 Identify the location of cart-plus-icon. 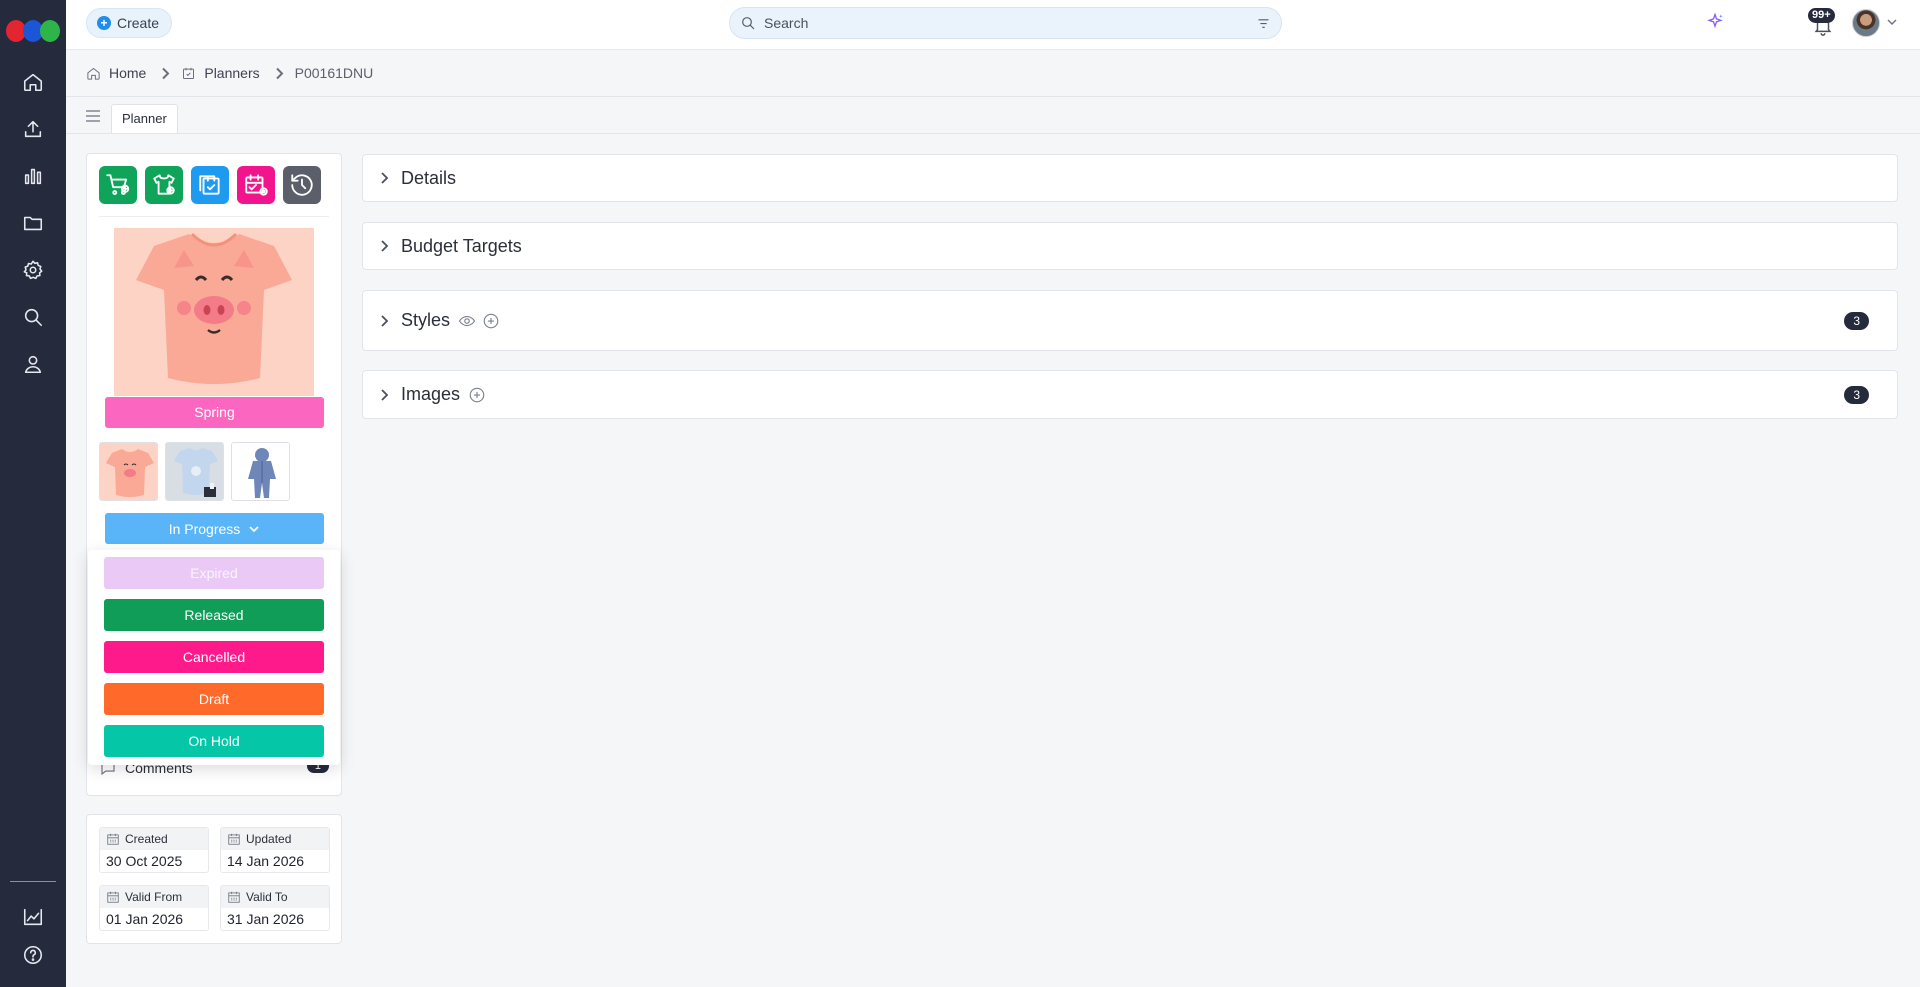
(118, 185).